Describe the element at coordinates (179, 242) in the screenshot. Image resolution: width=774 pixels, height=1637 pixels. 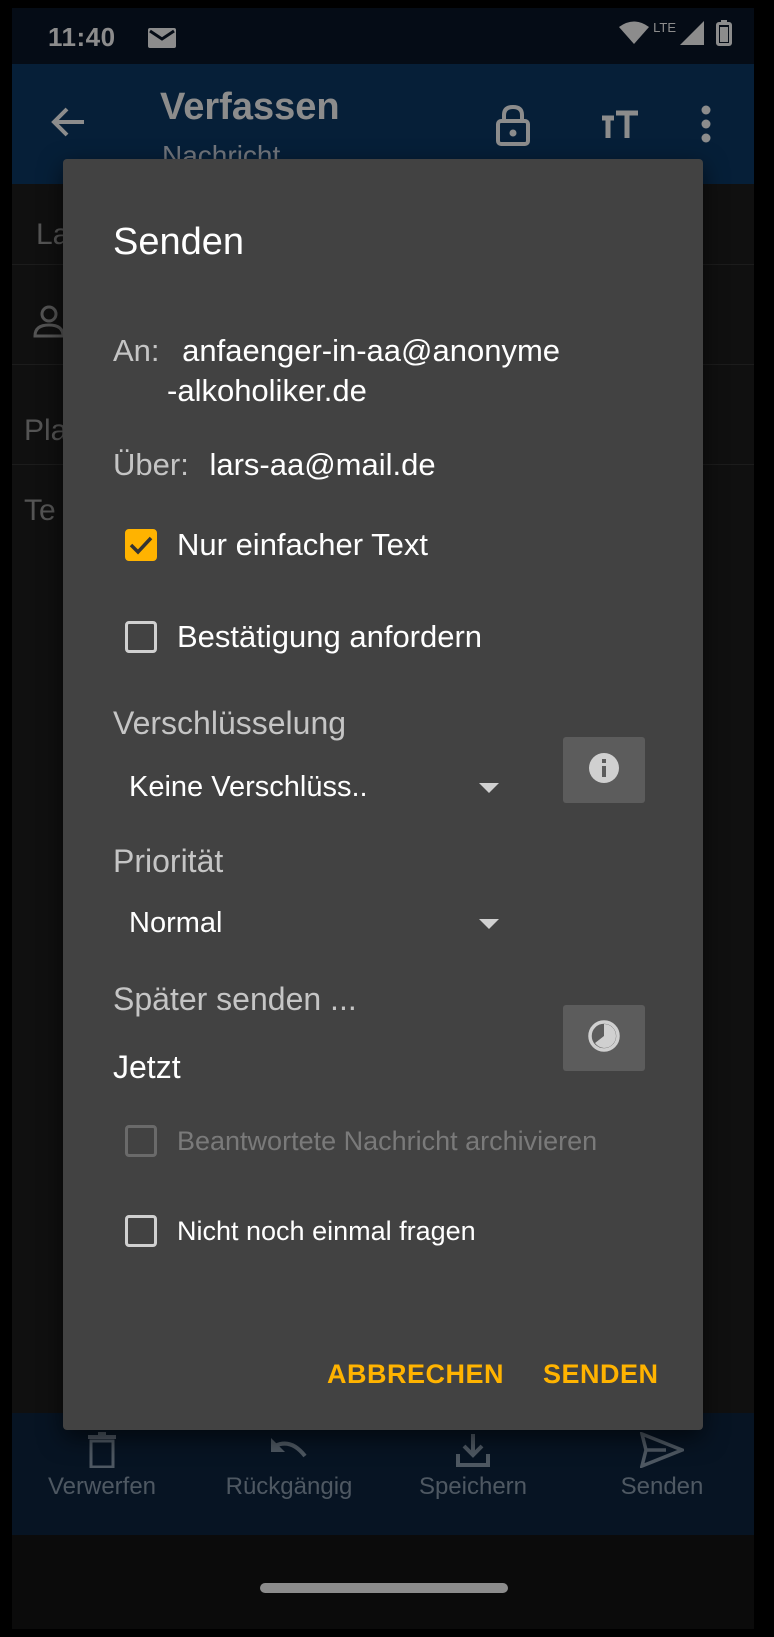
I see `dialog-title: Senden` at that location.